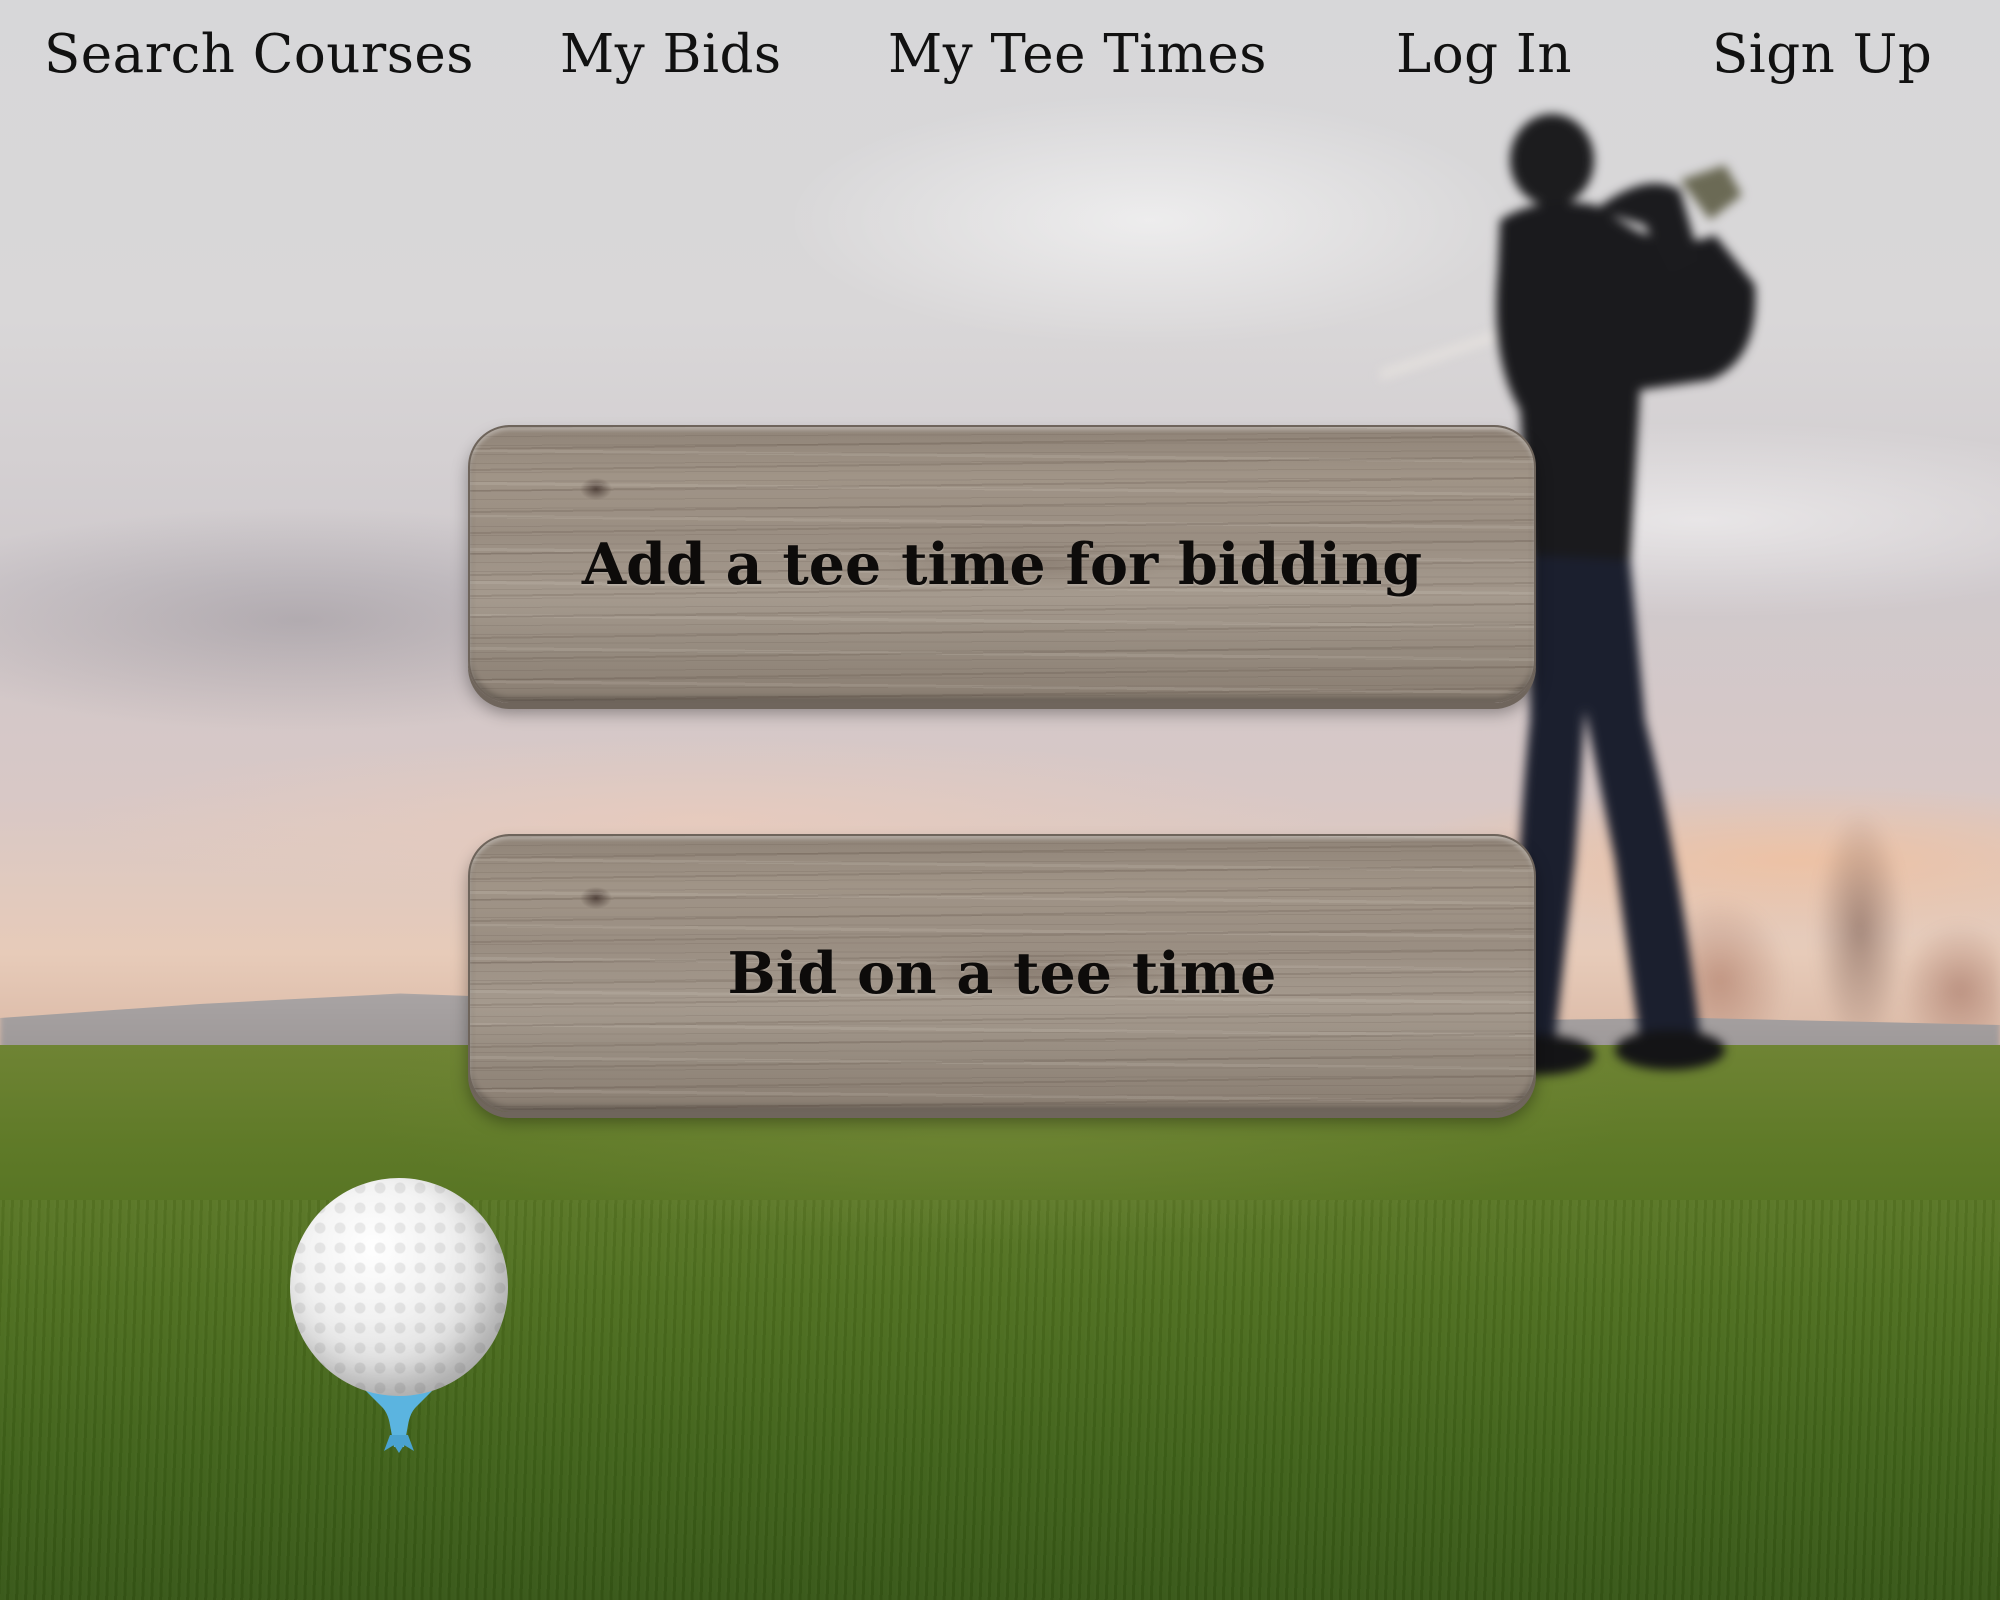 The width and height of the screenshot is (2000, 1600). I want to click on nav-my-tee-times: My Tee Times, so click(1077, 54).